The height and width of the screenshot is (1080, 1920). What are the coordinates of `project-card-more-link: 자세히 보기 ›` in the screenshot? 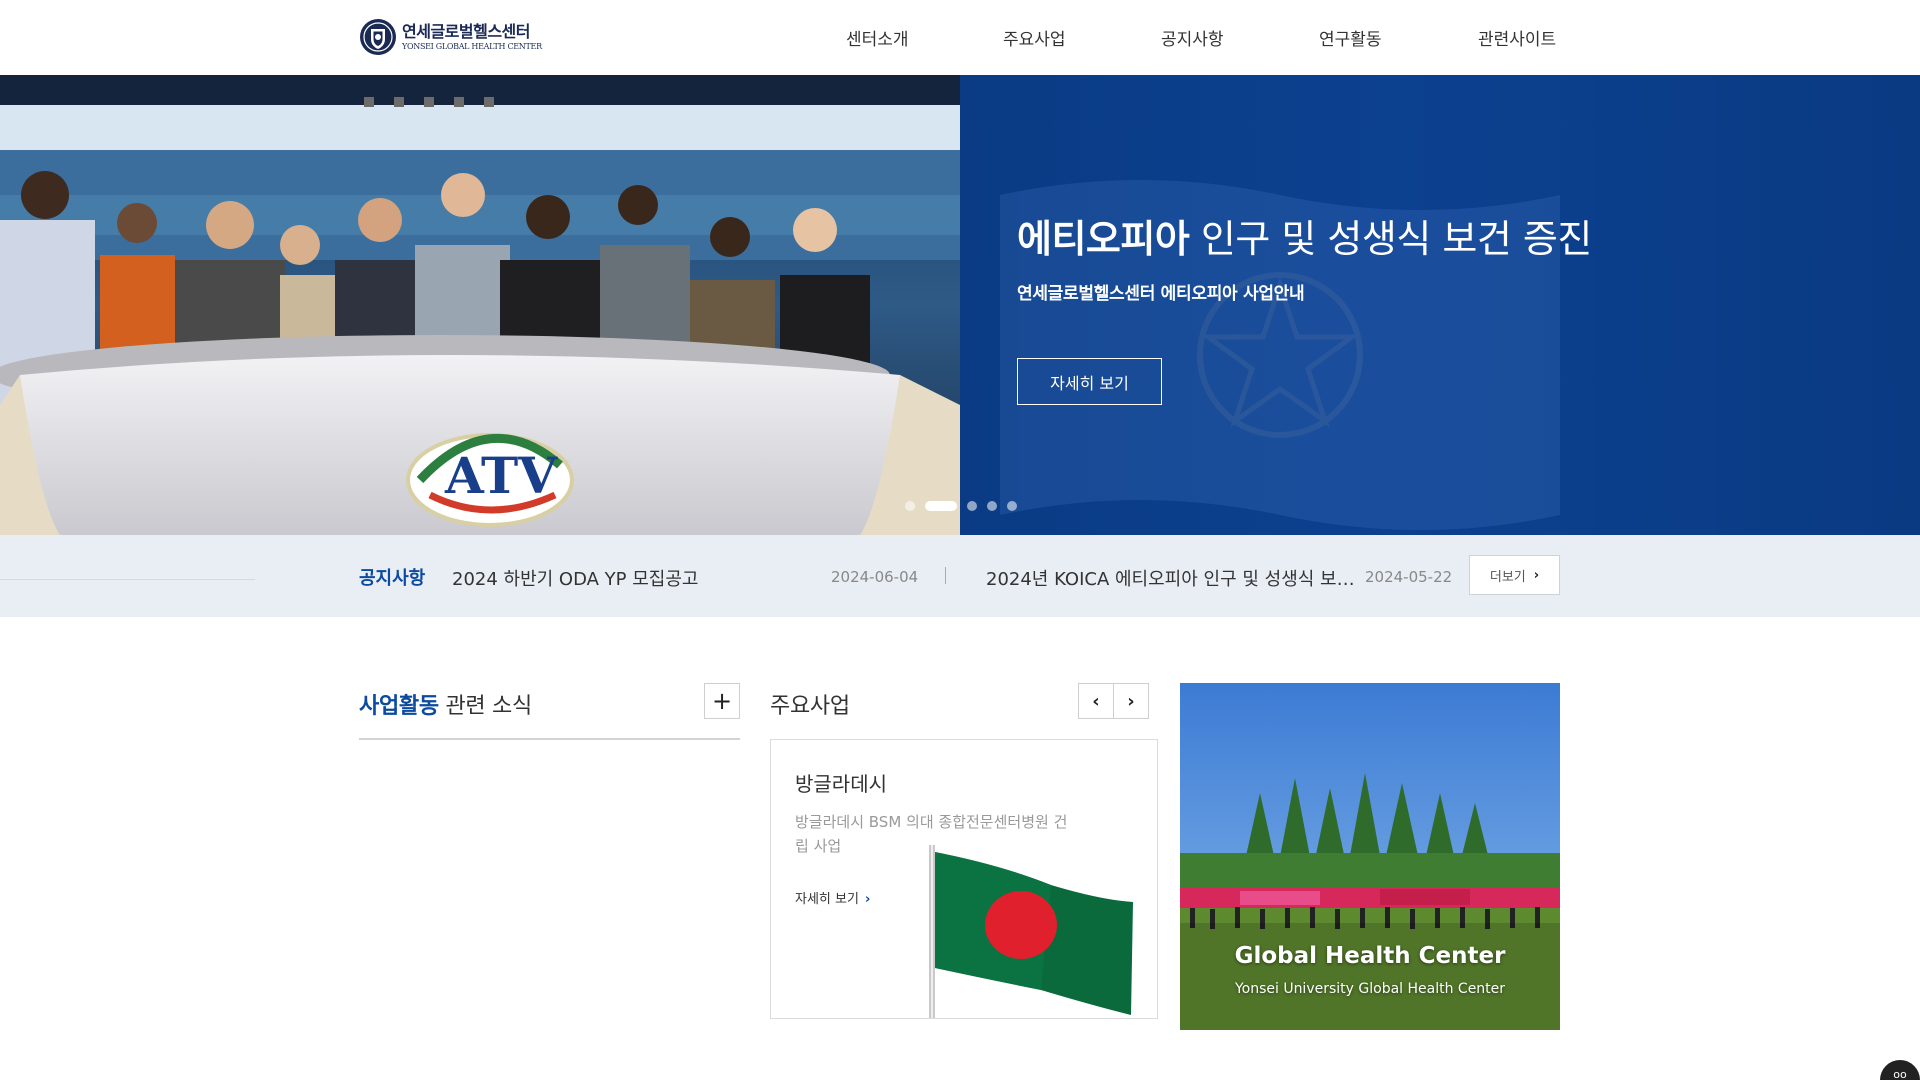 It's located at (832, 897).